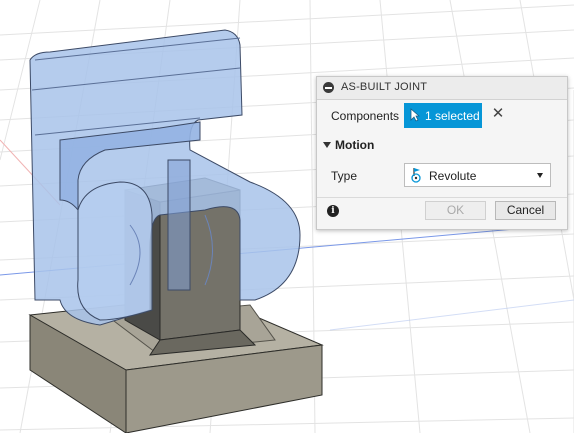  I want to click on joint-type-select: Revolute, so click(477, 175).